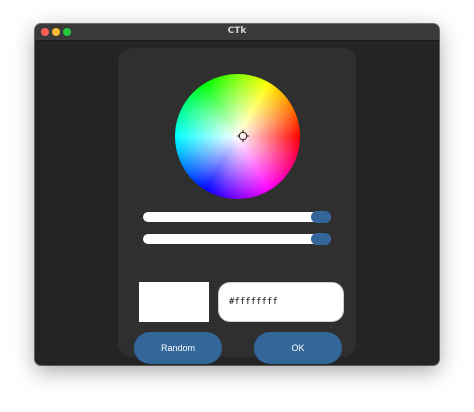  Describe the element at coordinates (321, 239) in the screenshot. I see `opacity-slider-handle` at that location.